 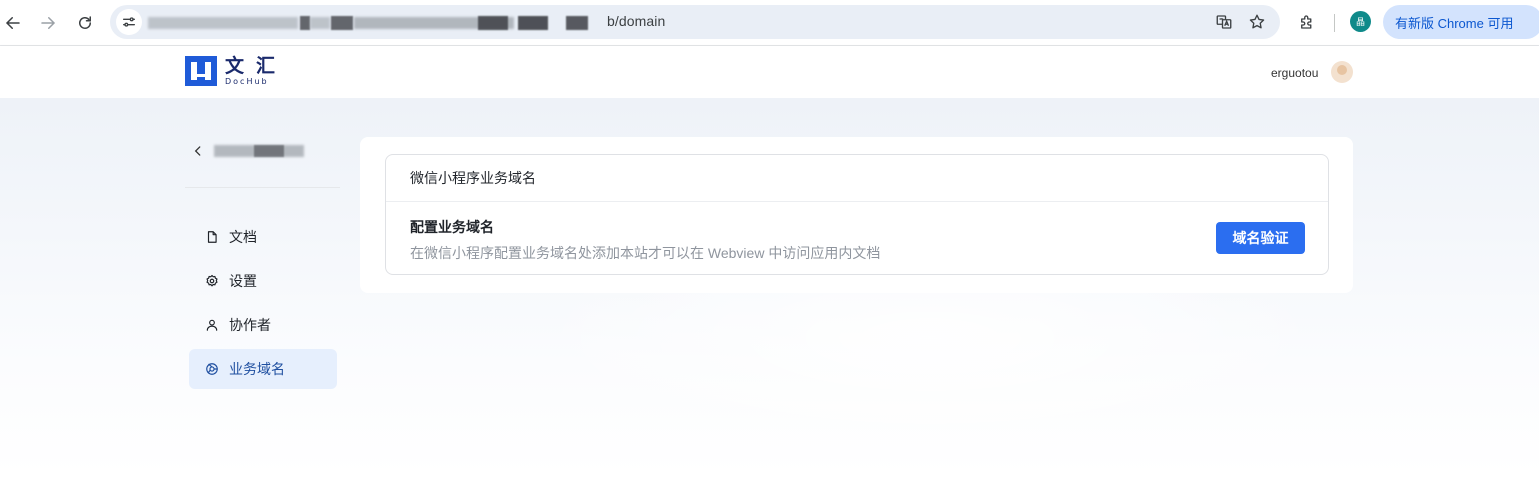 What do you see at coordinates (262, 187) in the screenshot?
I see `sidebar-divider` at bounding box center [262, 187].